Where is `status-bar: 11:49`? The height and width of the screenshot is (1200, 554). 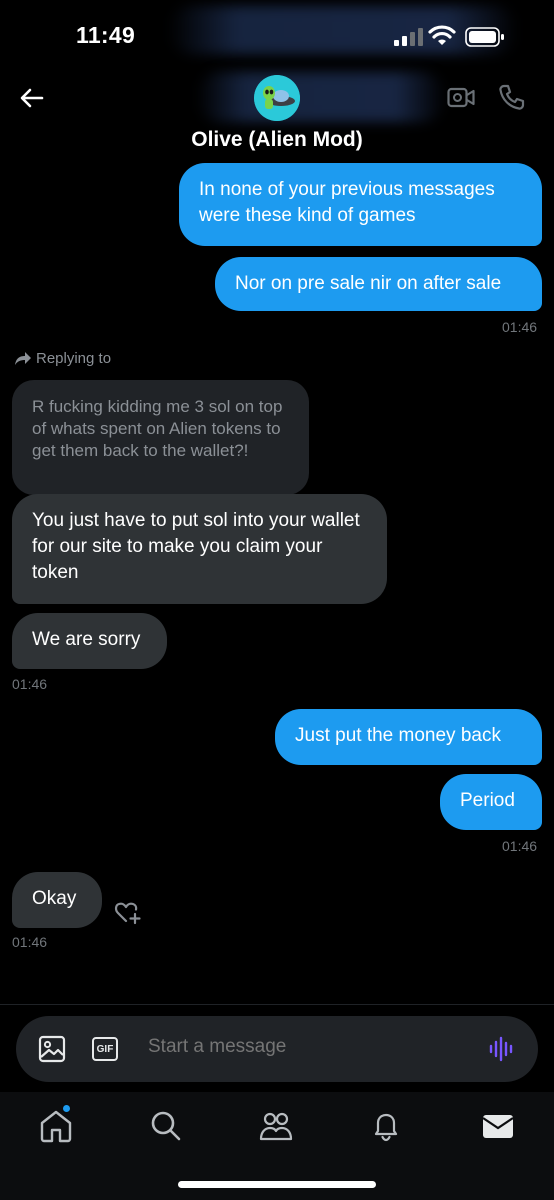 status-bar: 11:49 is located at coordinates (277, 35).